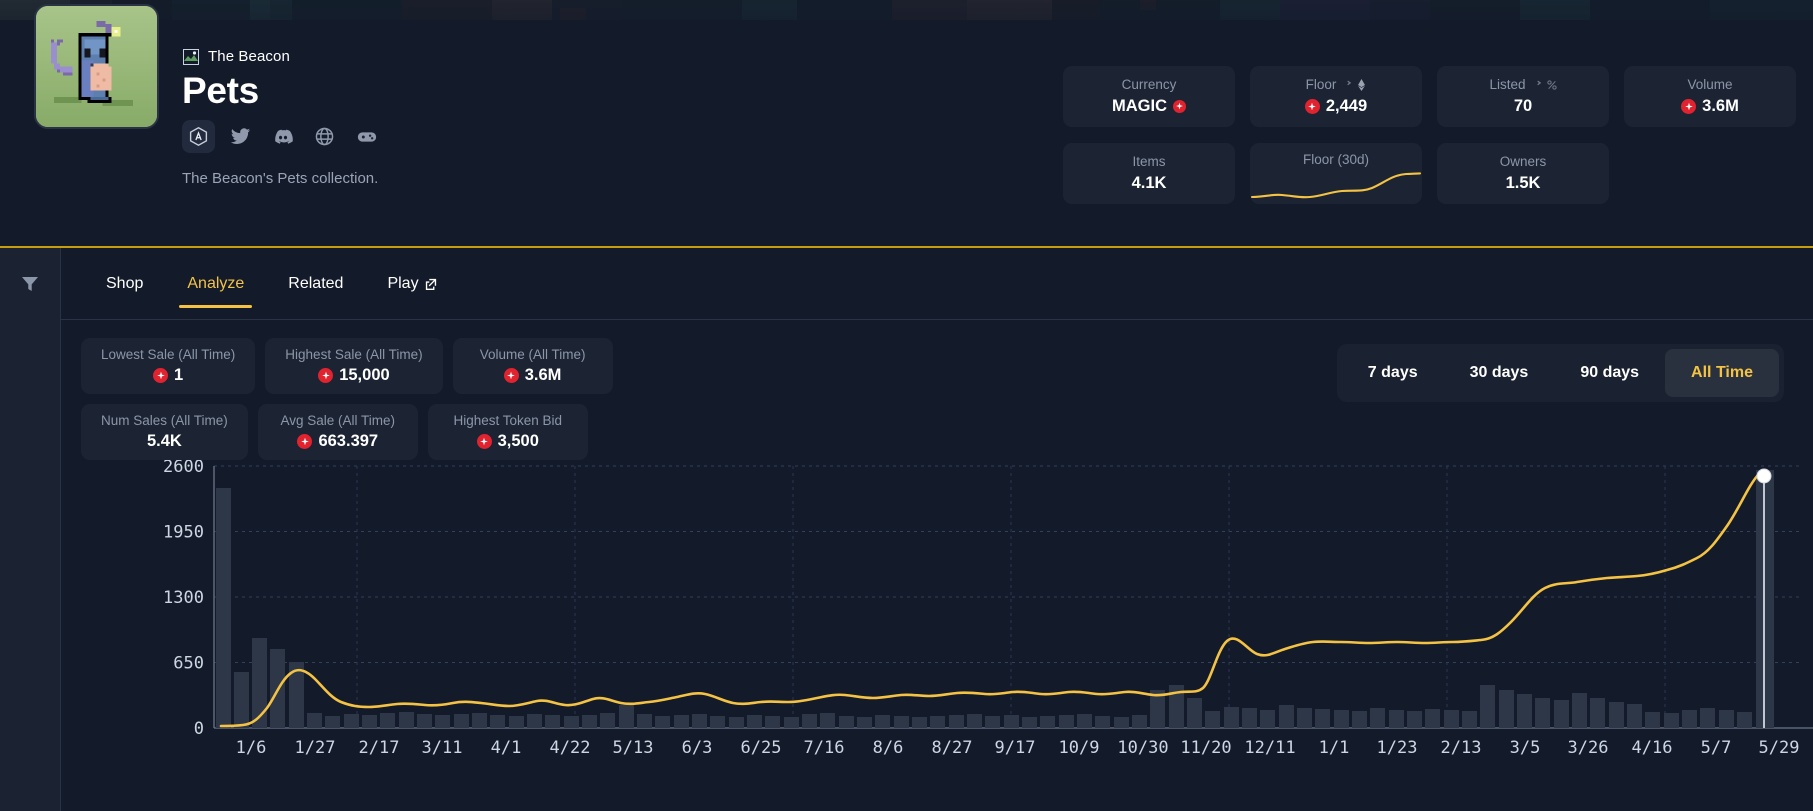  Describe the element at coordinates (164, 441) in the screenshot. I see `stat-value: 5.4K` at that location.